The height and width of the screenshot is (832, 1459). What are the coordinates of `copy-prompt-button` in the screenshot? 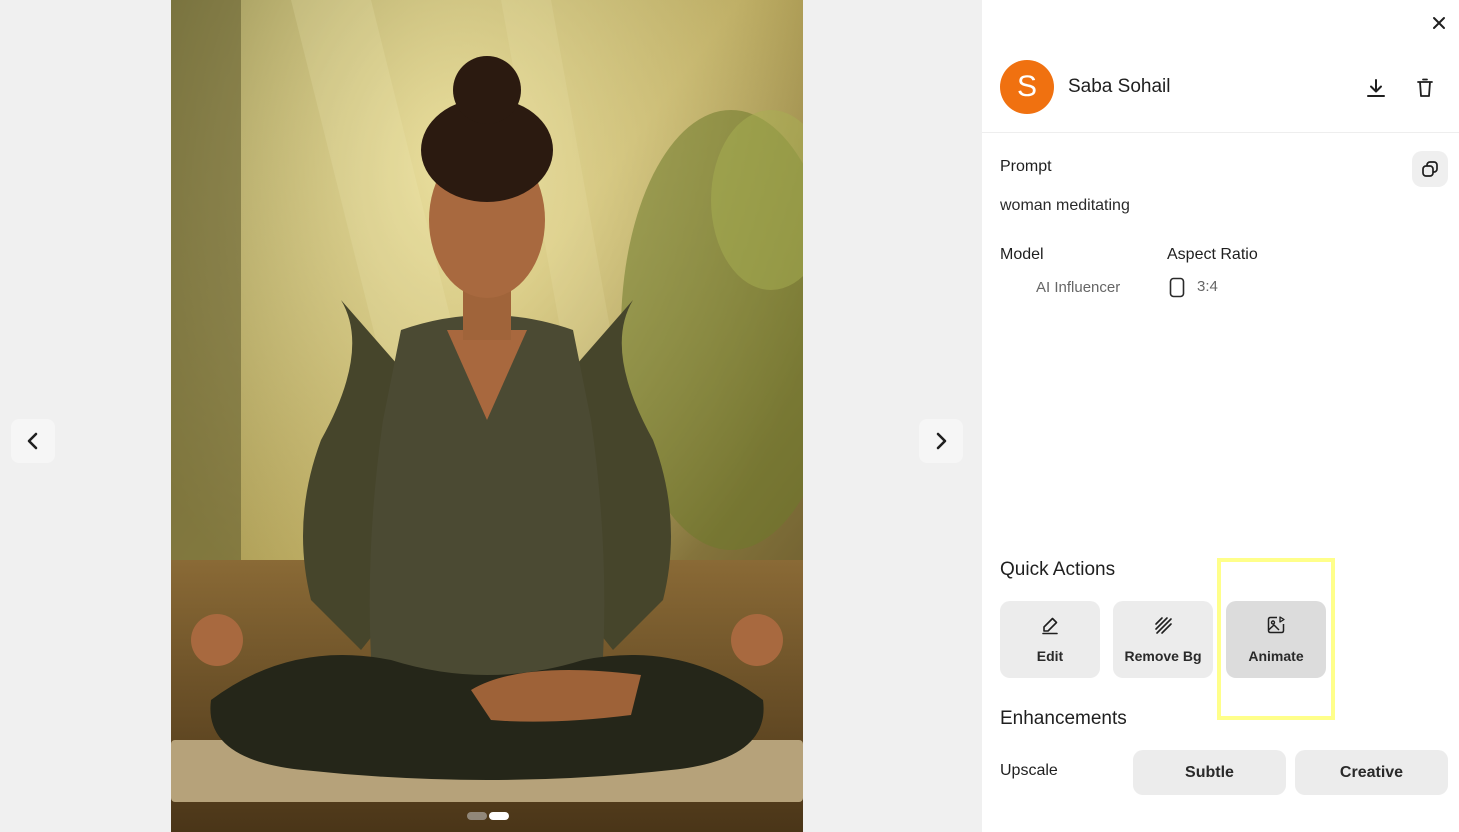 It's located at (1430, 169).